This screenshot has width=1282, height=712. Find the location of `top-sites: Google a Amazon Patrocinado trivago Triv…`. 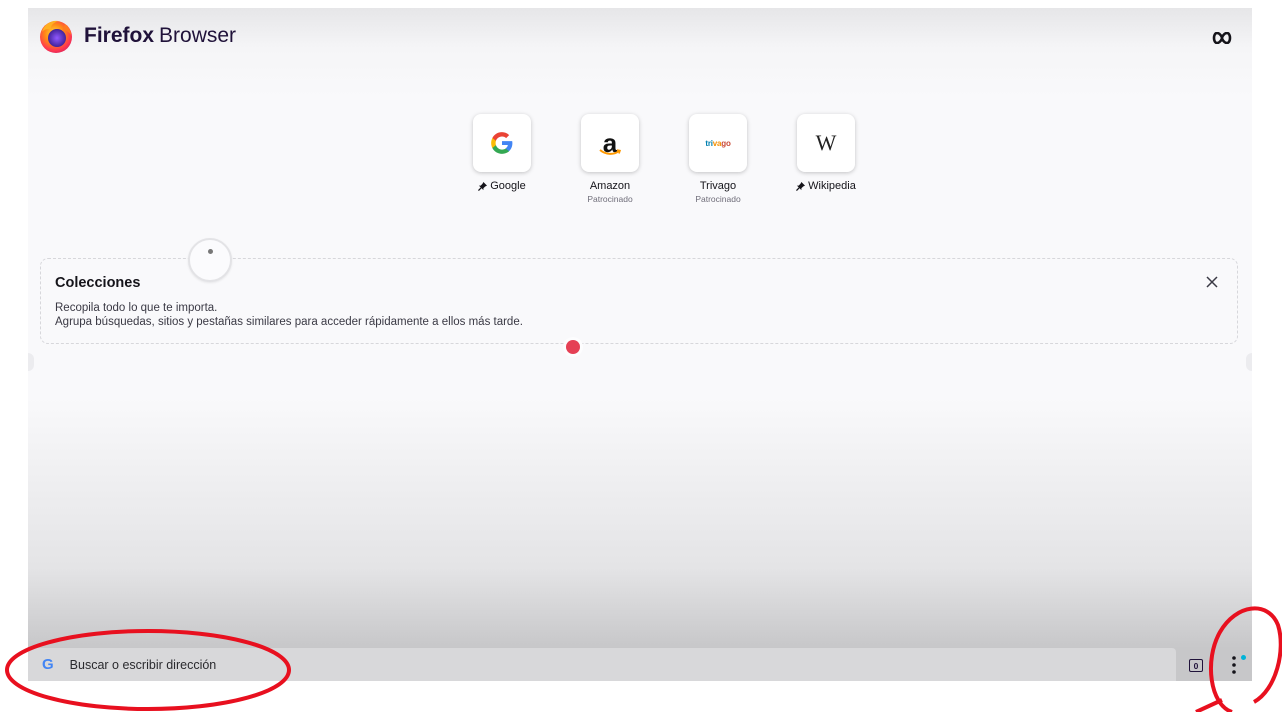

top-sites: Google a Amazon Patrocinado trivago Triv… is located at coordinates (664, 159).